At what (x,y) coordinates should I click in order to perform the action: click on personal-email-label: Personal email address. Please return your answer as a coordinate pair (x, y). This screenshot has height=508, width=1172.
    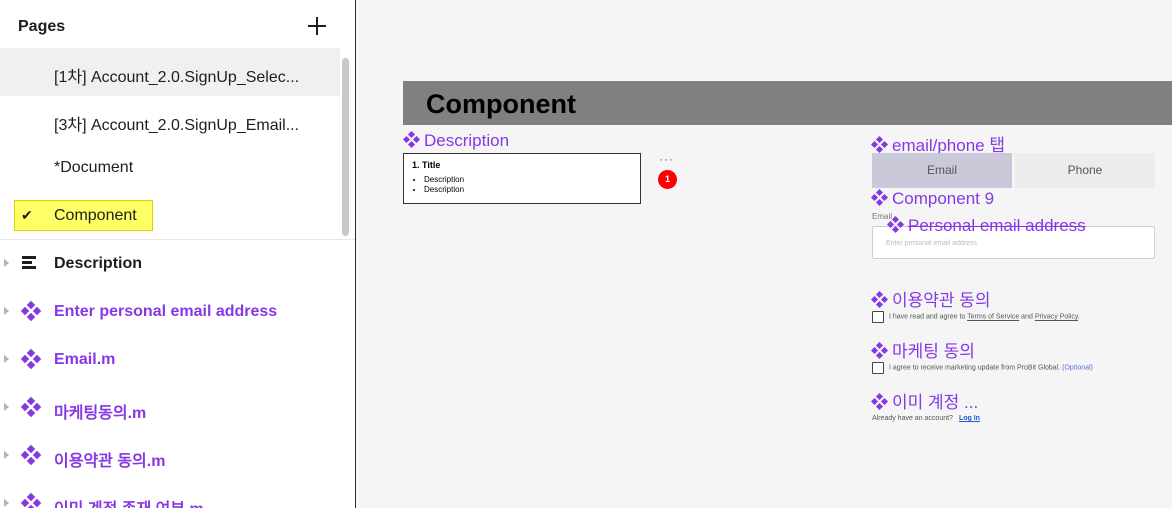
    Looking at the image, I should click on (986, 225).